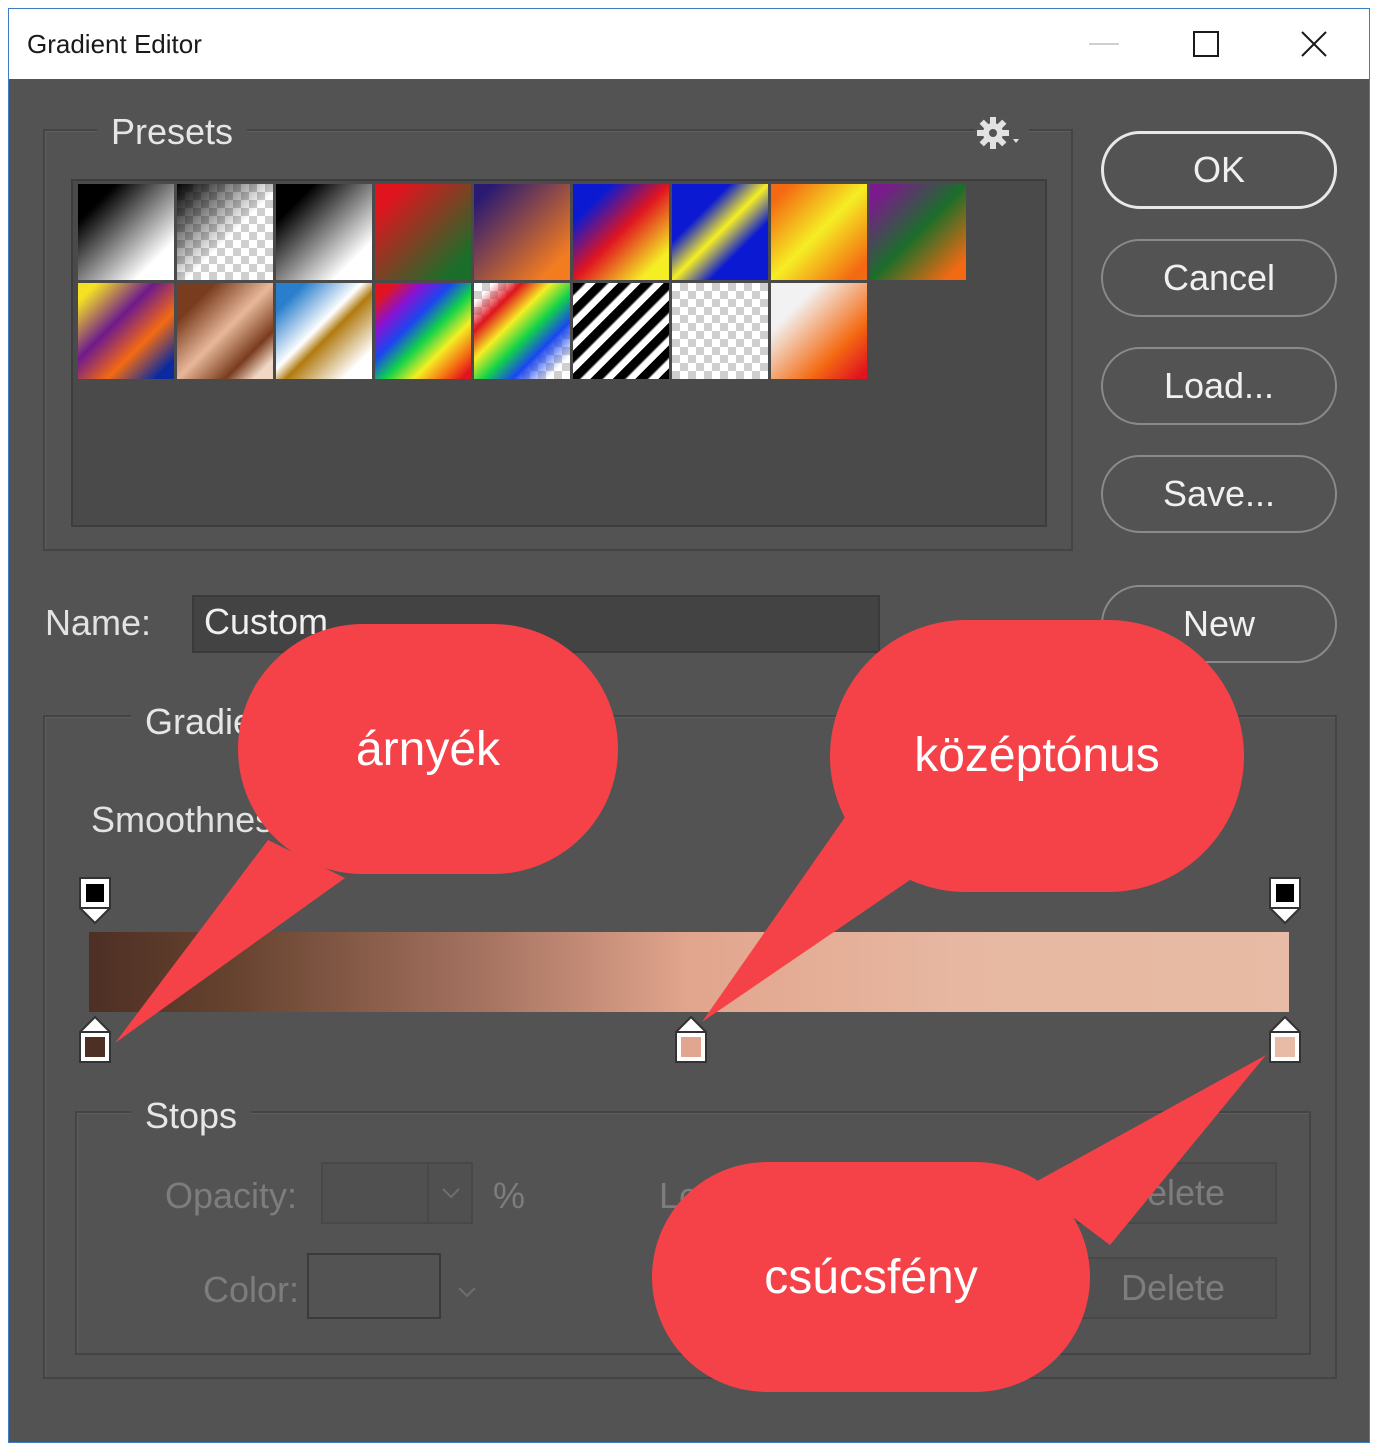  What do you see at coordinates (1037, 755) in the screenshot?
I see `callout-midtone-text: középtónus` at bounding box center [1037, 755].